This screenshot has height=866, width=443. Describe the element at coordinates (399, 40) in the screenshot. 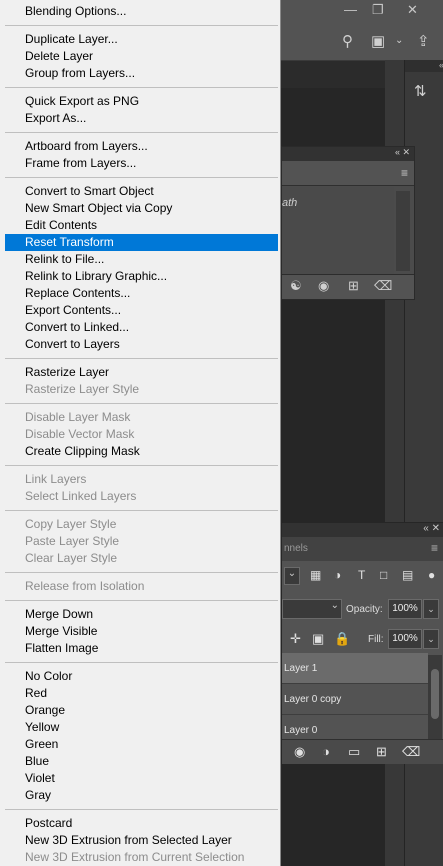

I see `chevron-down-icon: ⌄` at that location.